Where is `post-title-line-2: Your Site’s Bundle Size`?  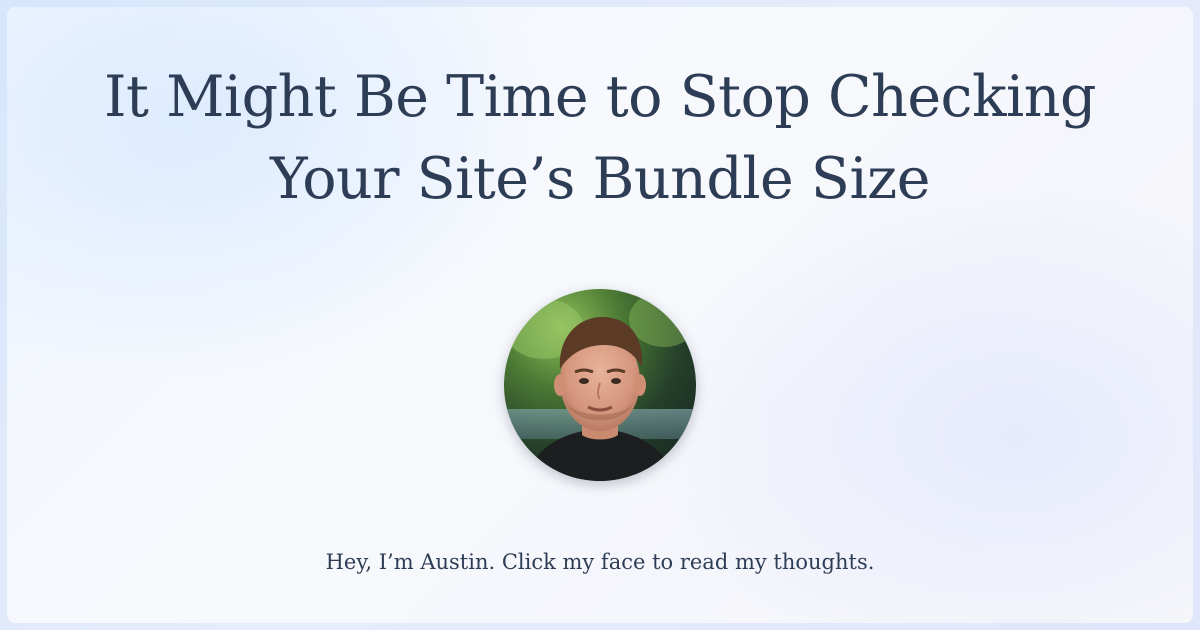 post-title-line-2: Your Site’s Bundle Size is located at coordinates (600, 179).